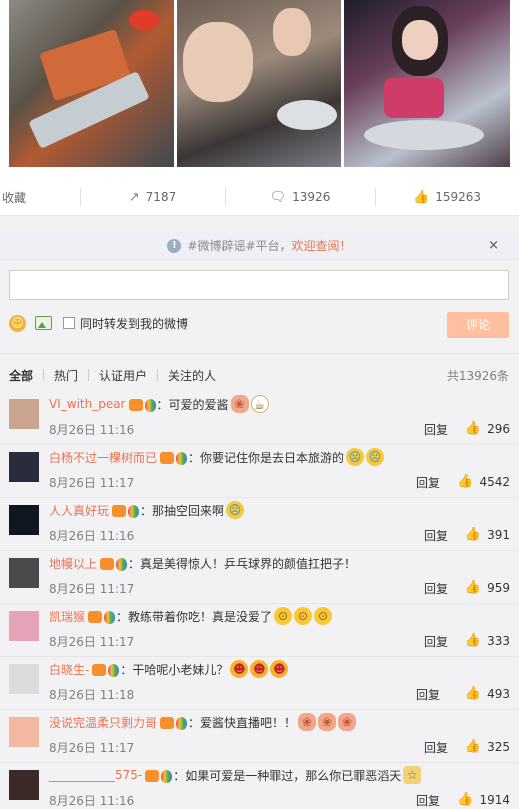 Image resolution: width=519 pixels, height=809 pixels. I want to click on comment-username: ___________575-, so click(95, 775).